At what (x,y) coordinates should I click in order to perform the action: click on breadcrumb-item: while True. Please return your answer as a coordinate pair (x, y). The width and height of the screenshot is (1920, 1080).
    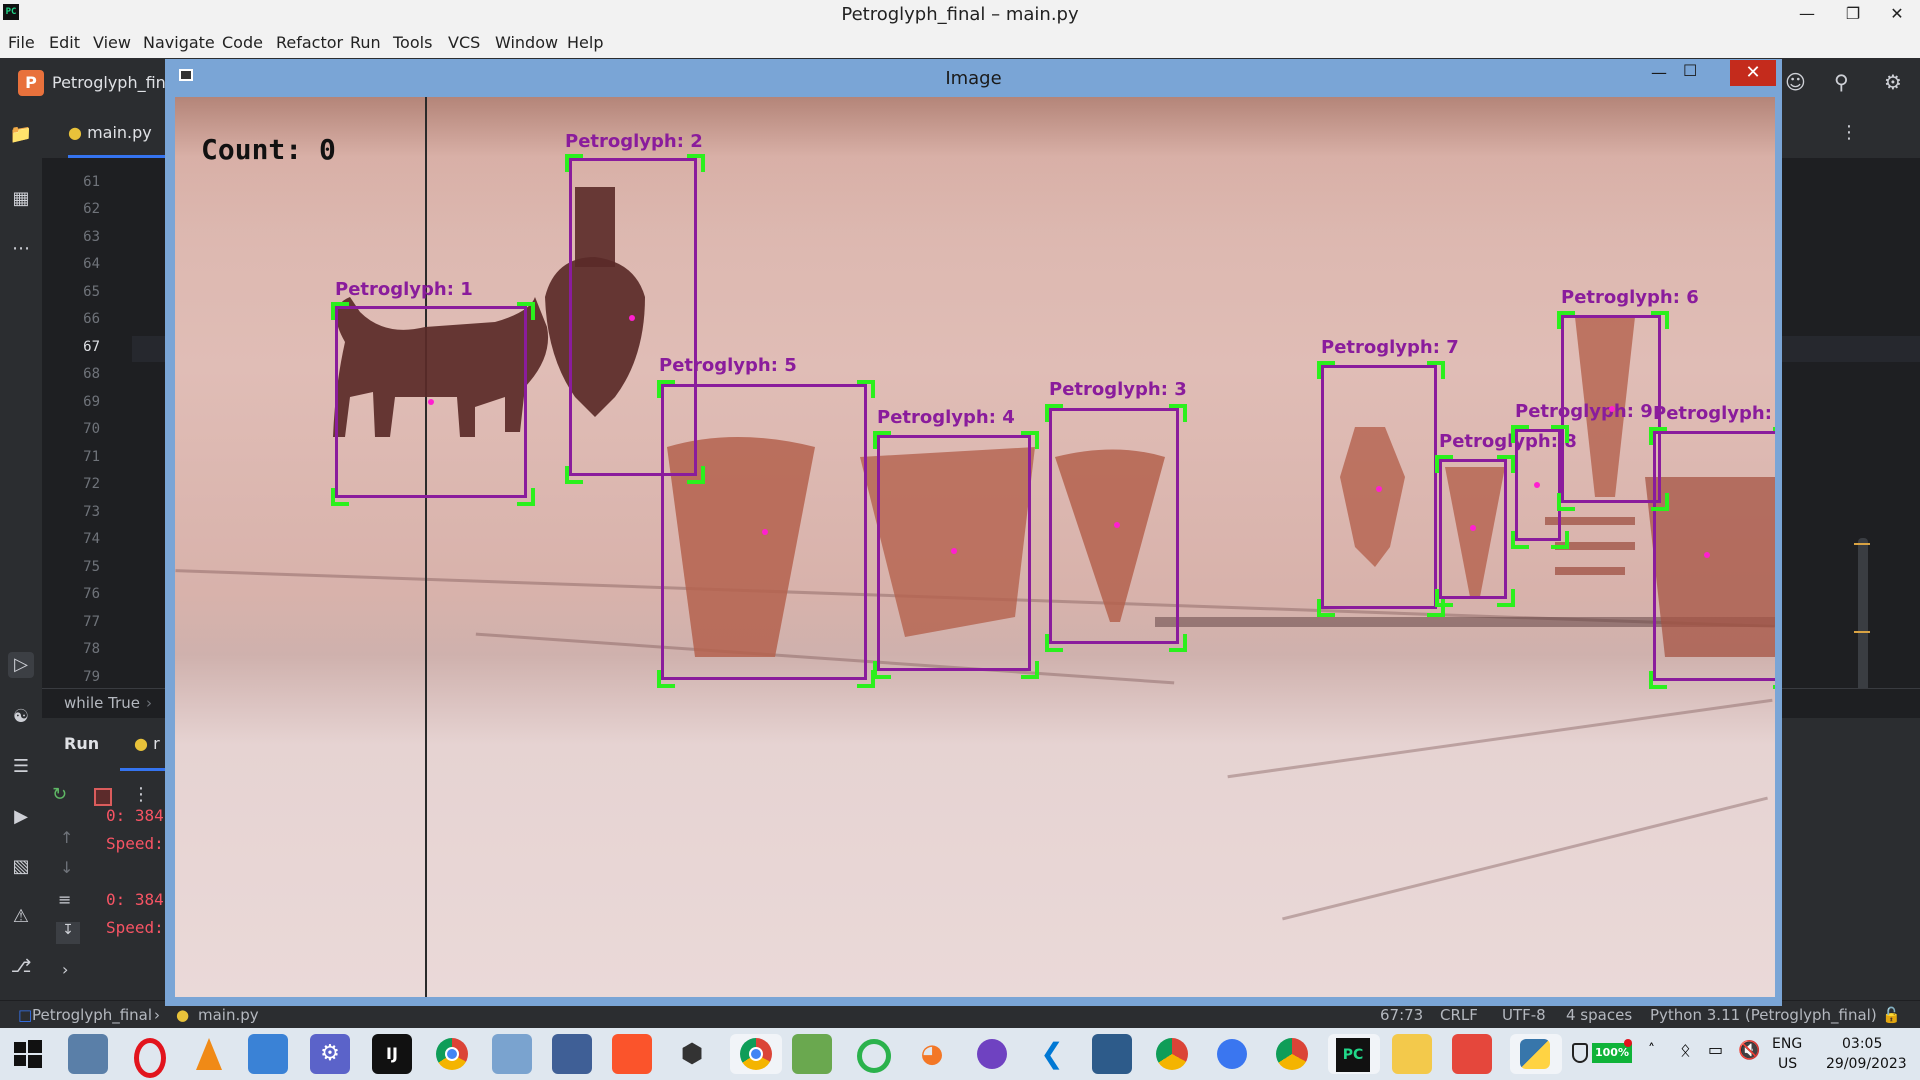
    Looking at the image, I should click on (102, 703).